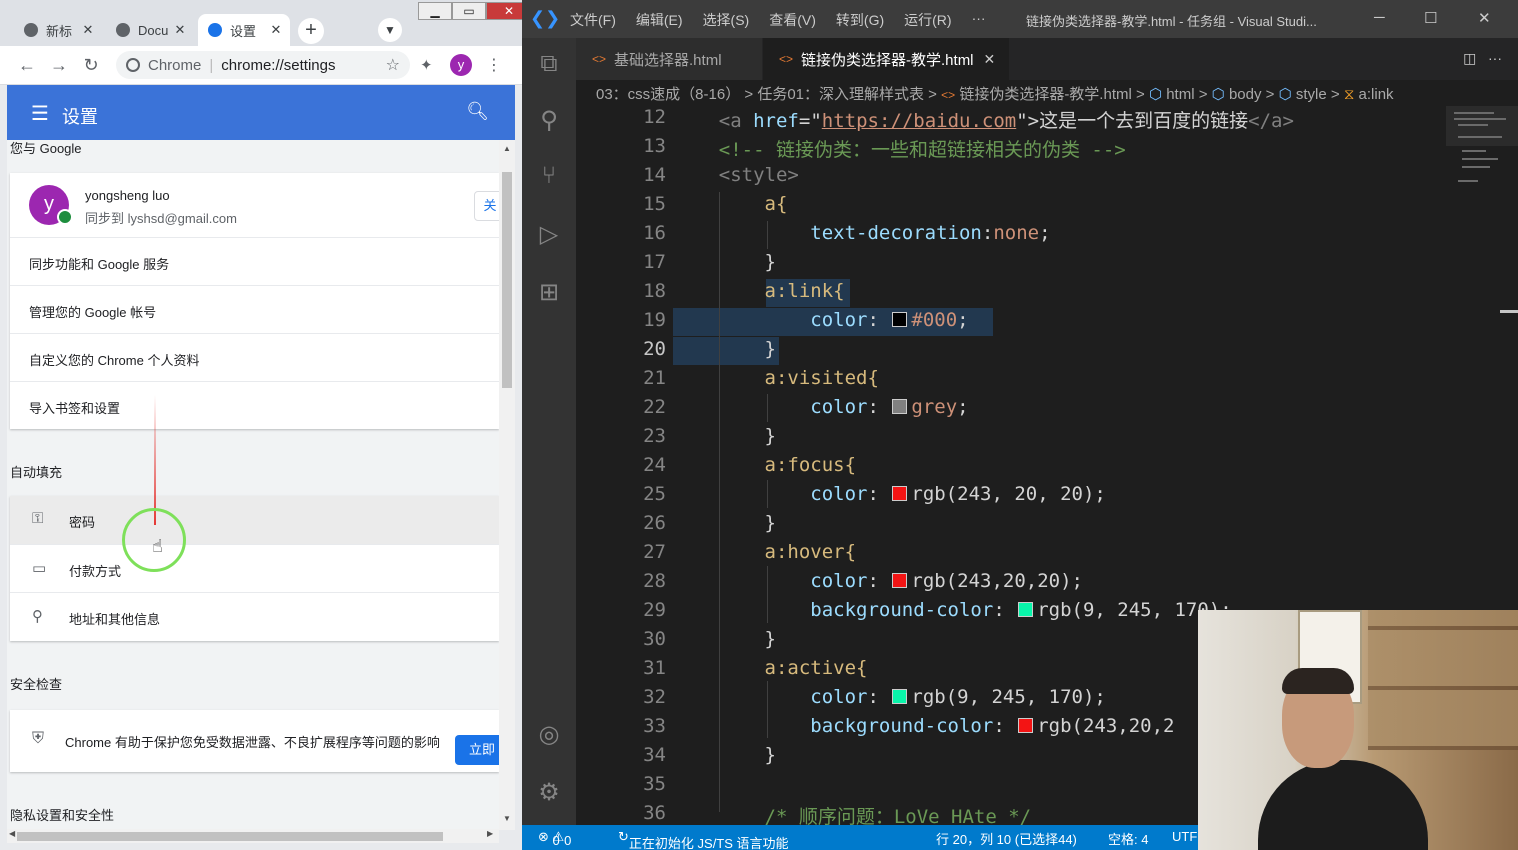 Image resolution: width=1518 pixels, height=850 pixels. Describe the element at coordinates (770, 349) in the screenshot. I see `code-line-20: }` at that location.